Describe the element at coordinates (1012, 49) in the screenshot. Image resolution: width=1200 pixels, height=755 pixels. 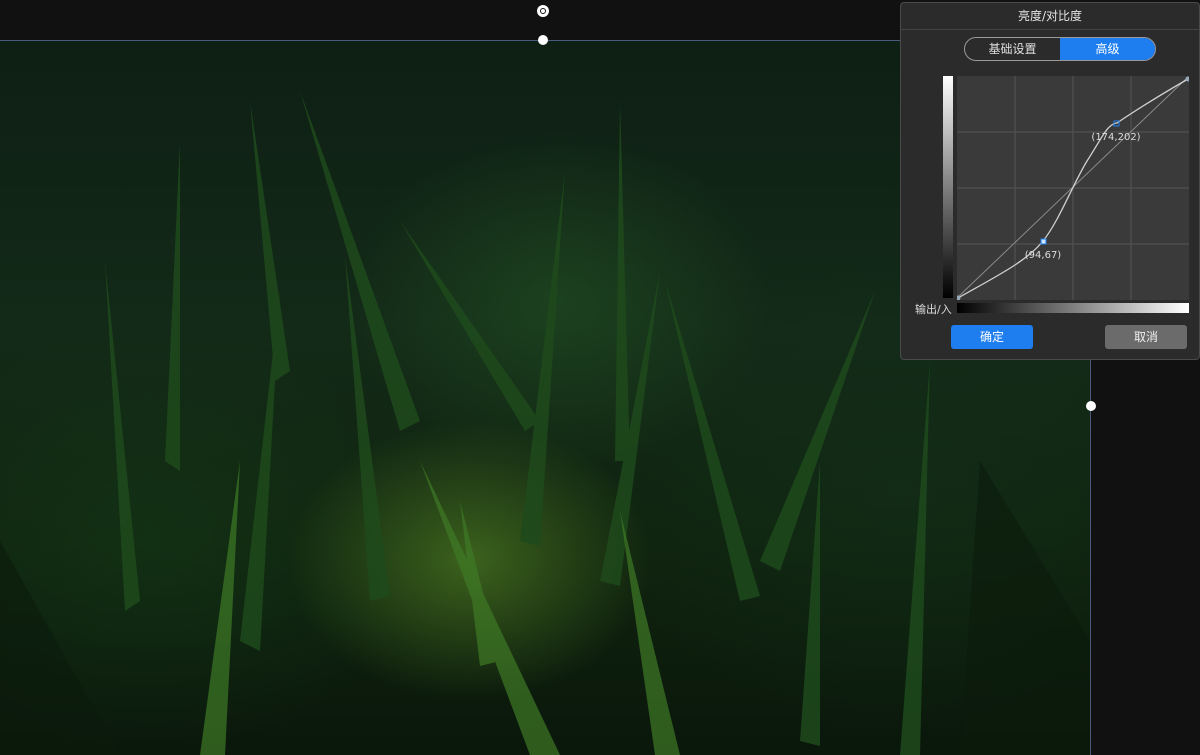
I see `tab-basic-settings: 基础设置` at that location.